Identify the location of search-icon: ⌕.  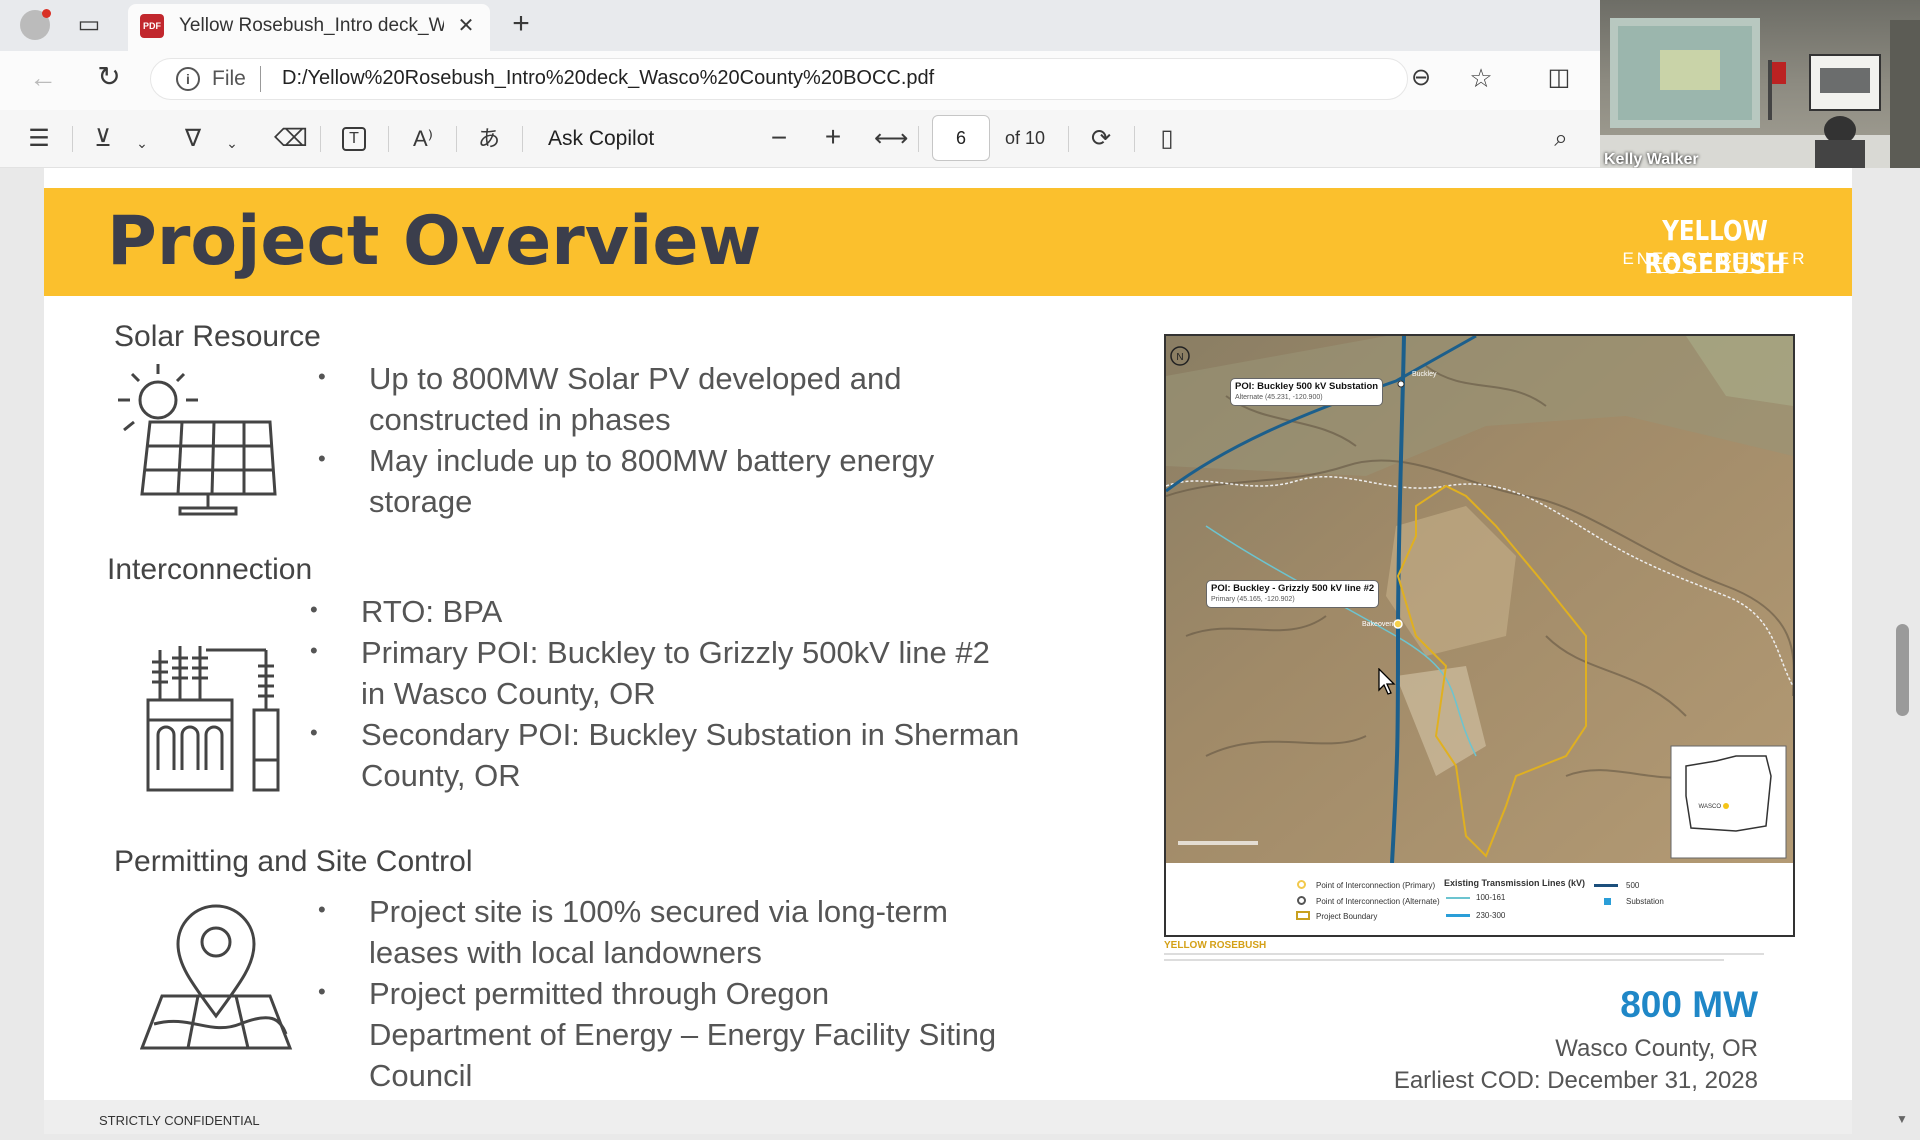
(1561, 139).